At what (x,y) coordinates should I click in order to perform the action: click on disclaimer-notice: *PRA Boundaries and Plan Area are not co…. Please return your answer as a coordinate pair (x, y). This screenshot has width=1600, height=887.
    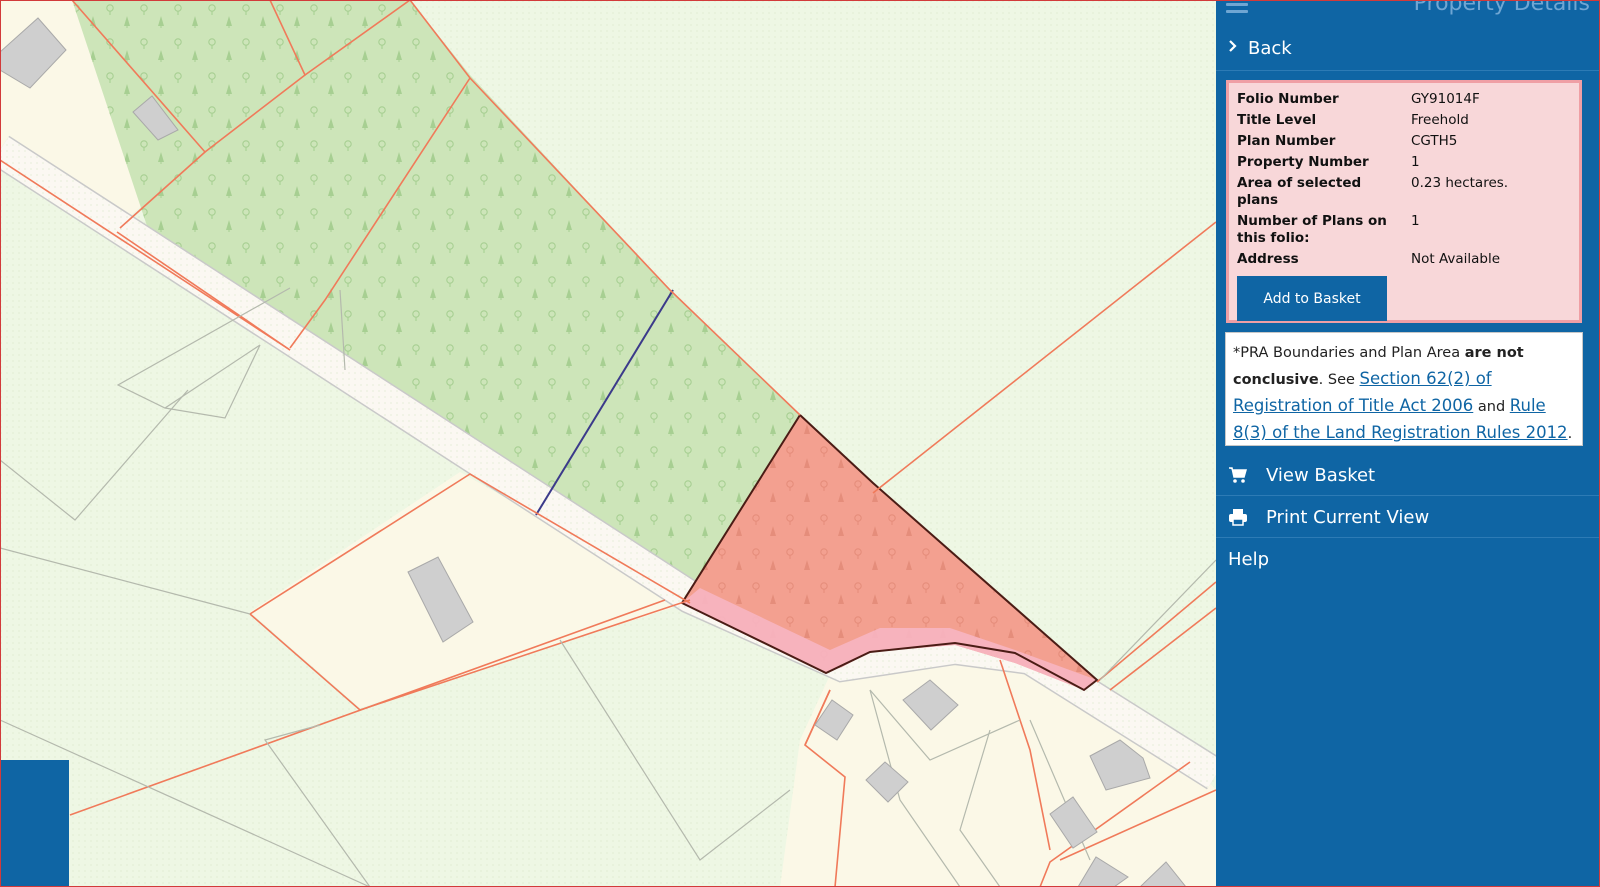
    Looking at the image, I should click on (1404, 389).